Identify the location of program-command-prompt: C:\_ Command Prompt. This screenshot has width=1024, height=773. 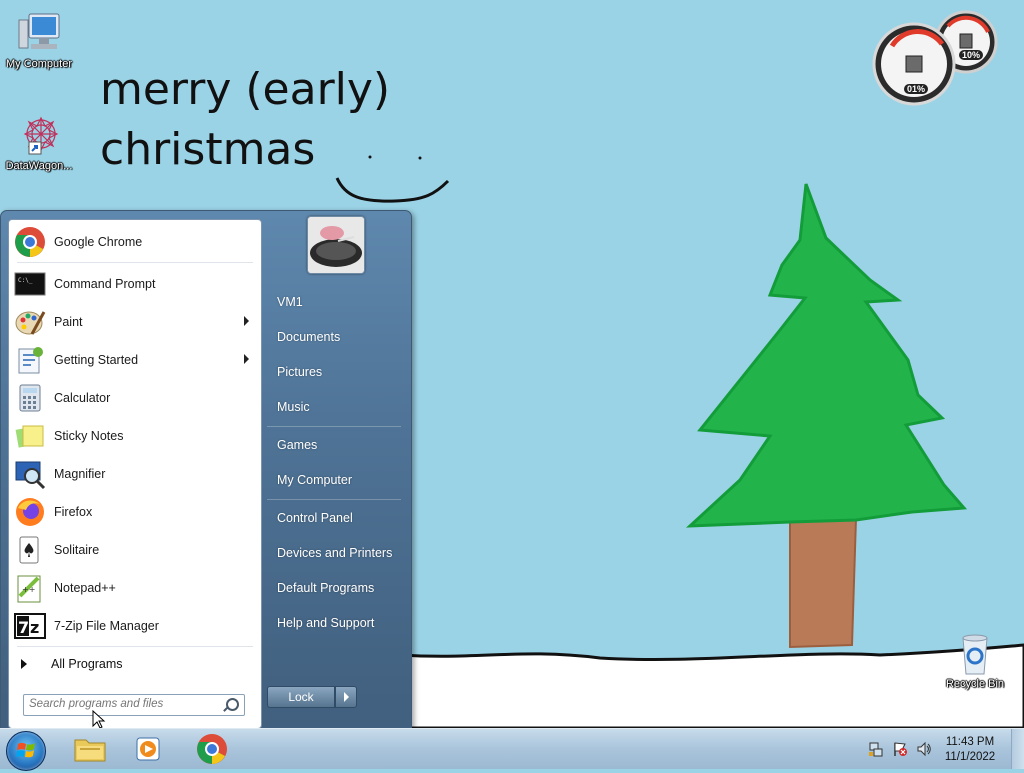
(135, 284).